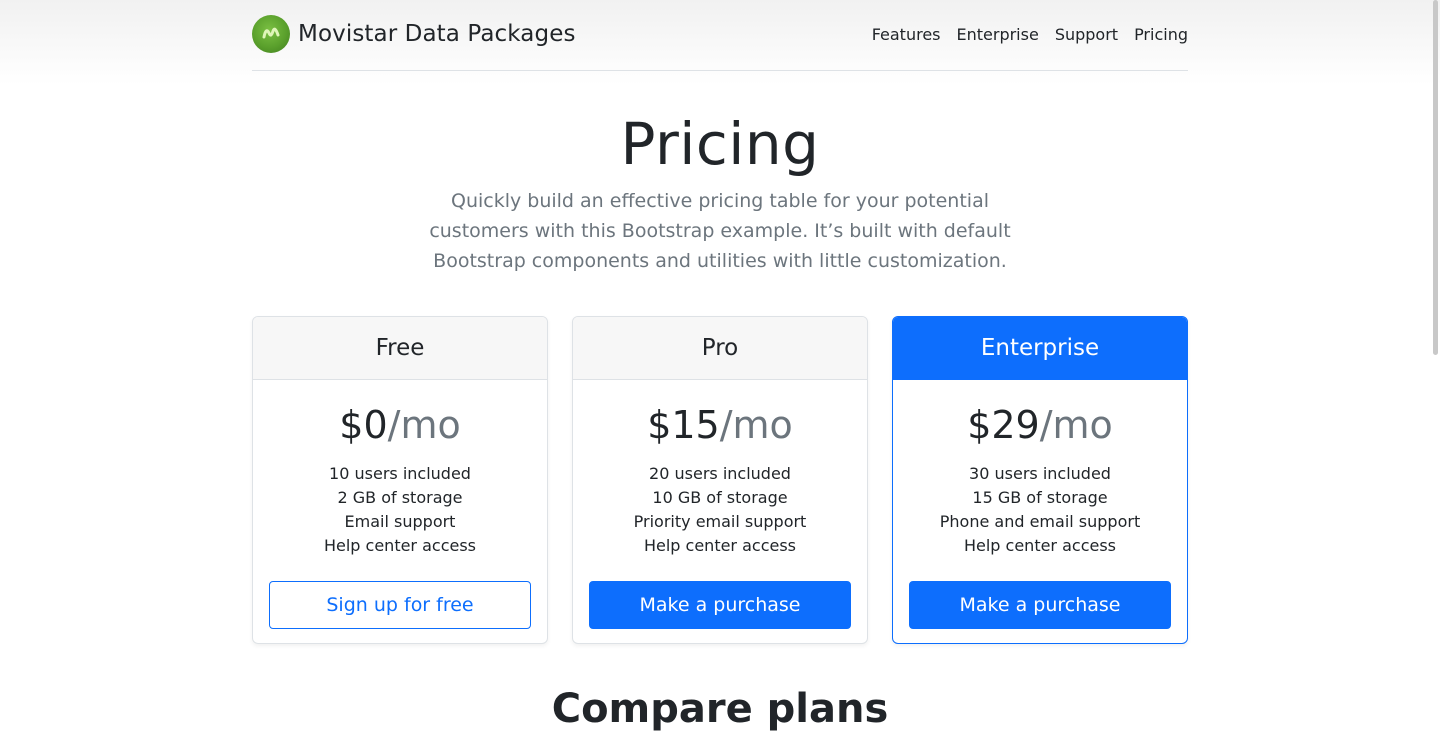 This screenshot has height=735, width=1440. What do you see at coordinates (1161, 34) in the screenshot?
I see `nav-pricing: Pricing` at bounding box center [1161, 34].